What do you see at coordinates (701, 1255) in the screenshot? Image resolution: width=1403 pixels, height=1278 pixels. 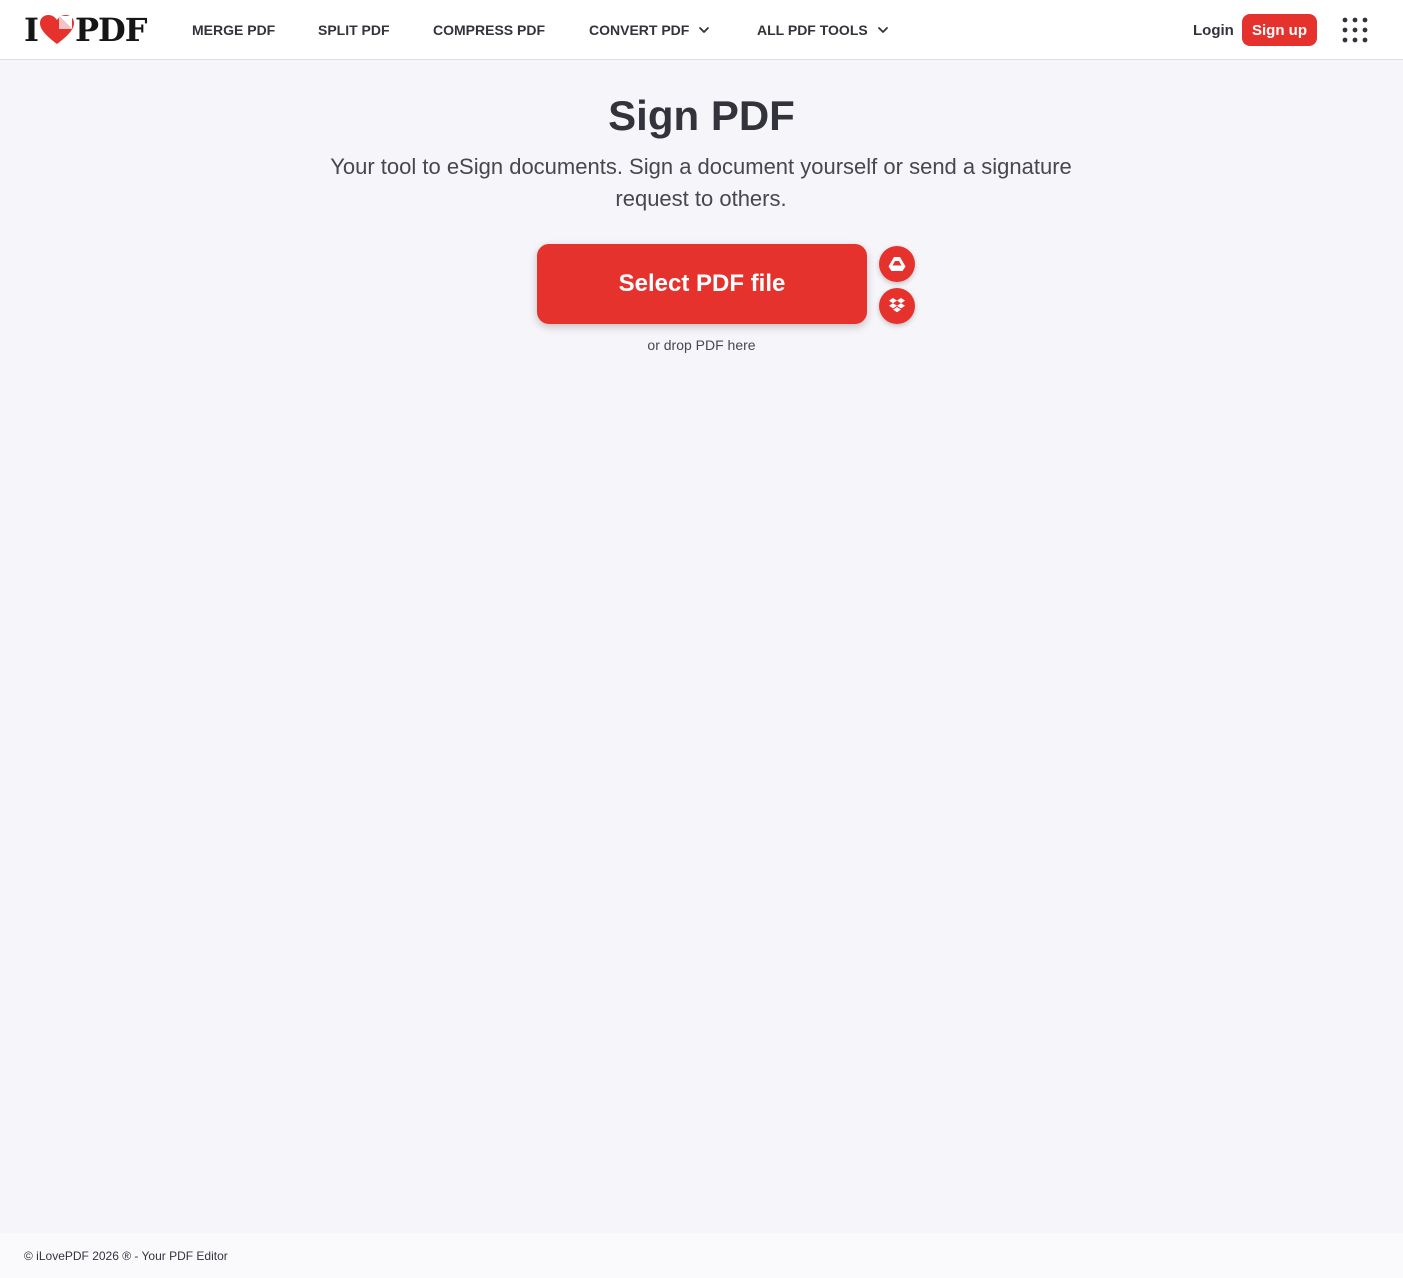 I see `footer: © iLovePDF 2026 ® - Your PDF Editor` at bounding box center [701, 1255].